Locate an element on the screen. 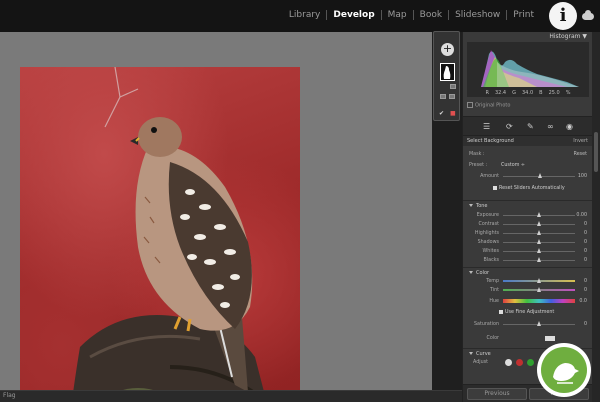 Image resolution: width=600 pixels, height=402 pixels. tone-row-contrast: Contrast 0 is located at coordinates (532, 224).